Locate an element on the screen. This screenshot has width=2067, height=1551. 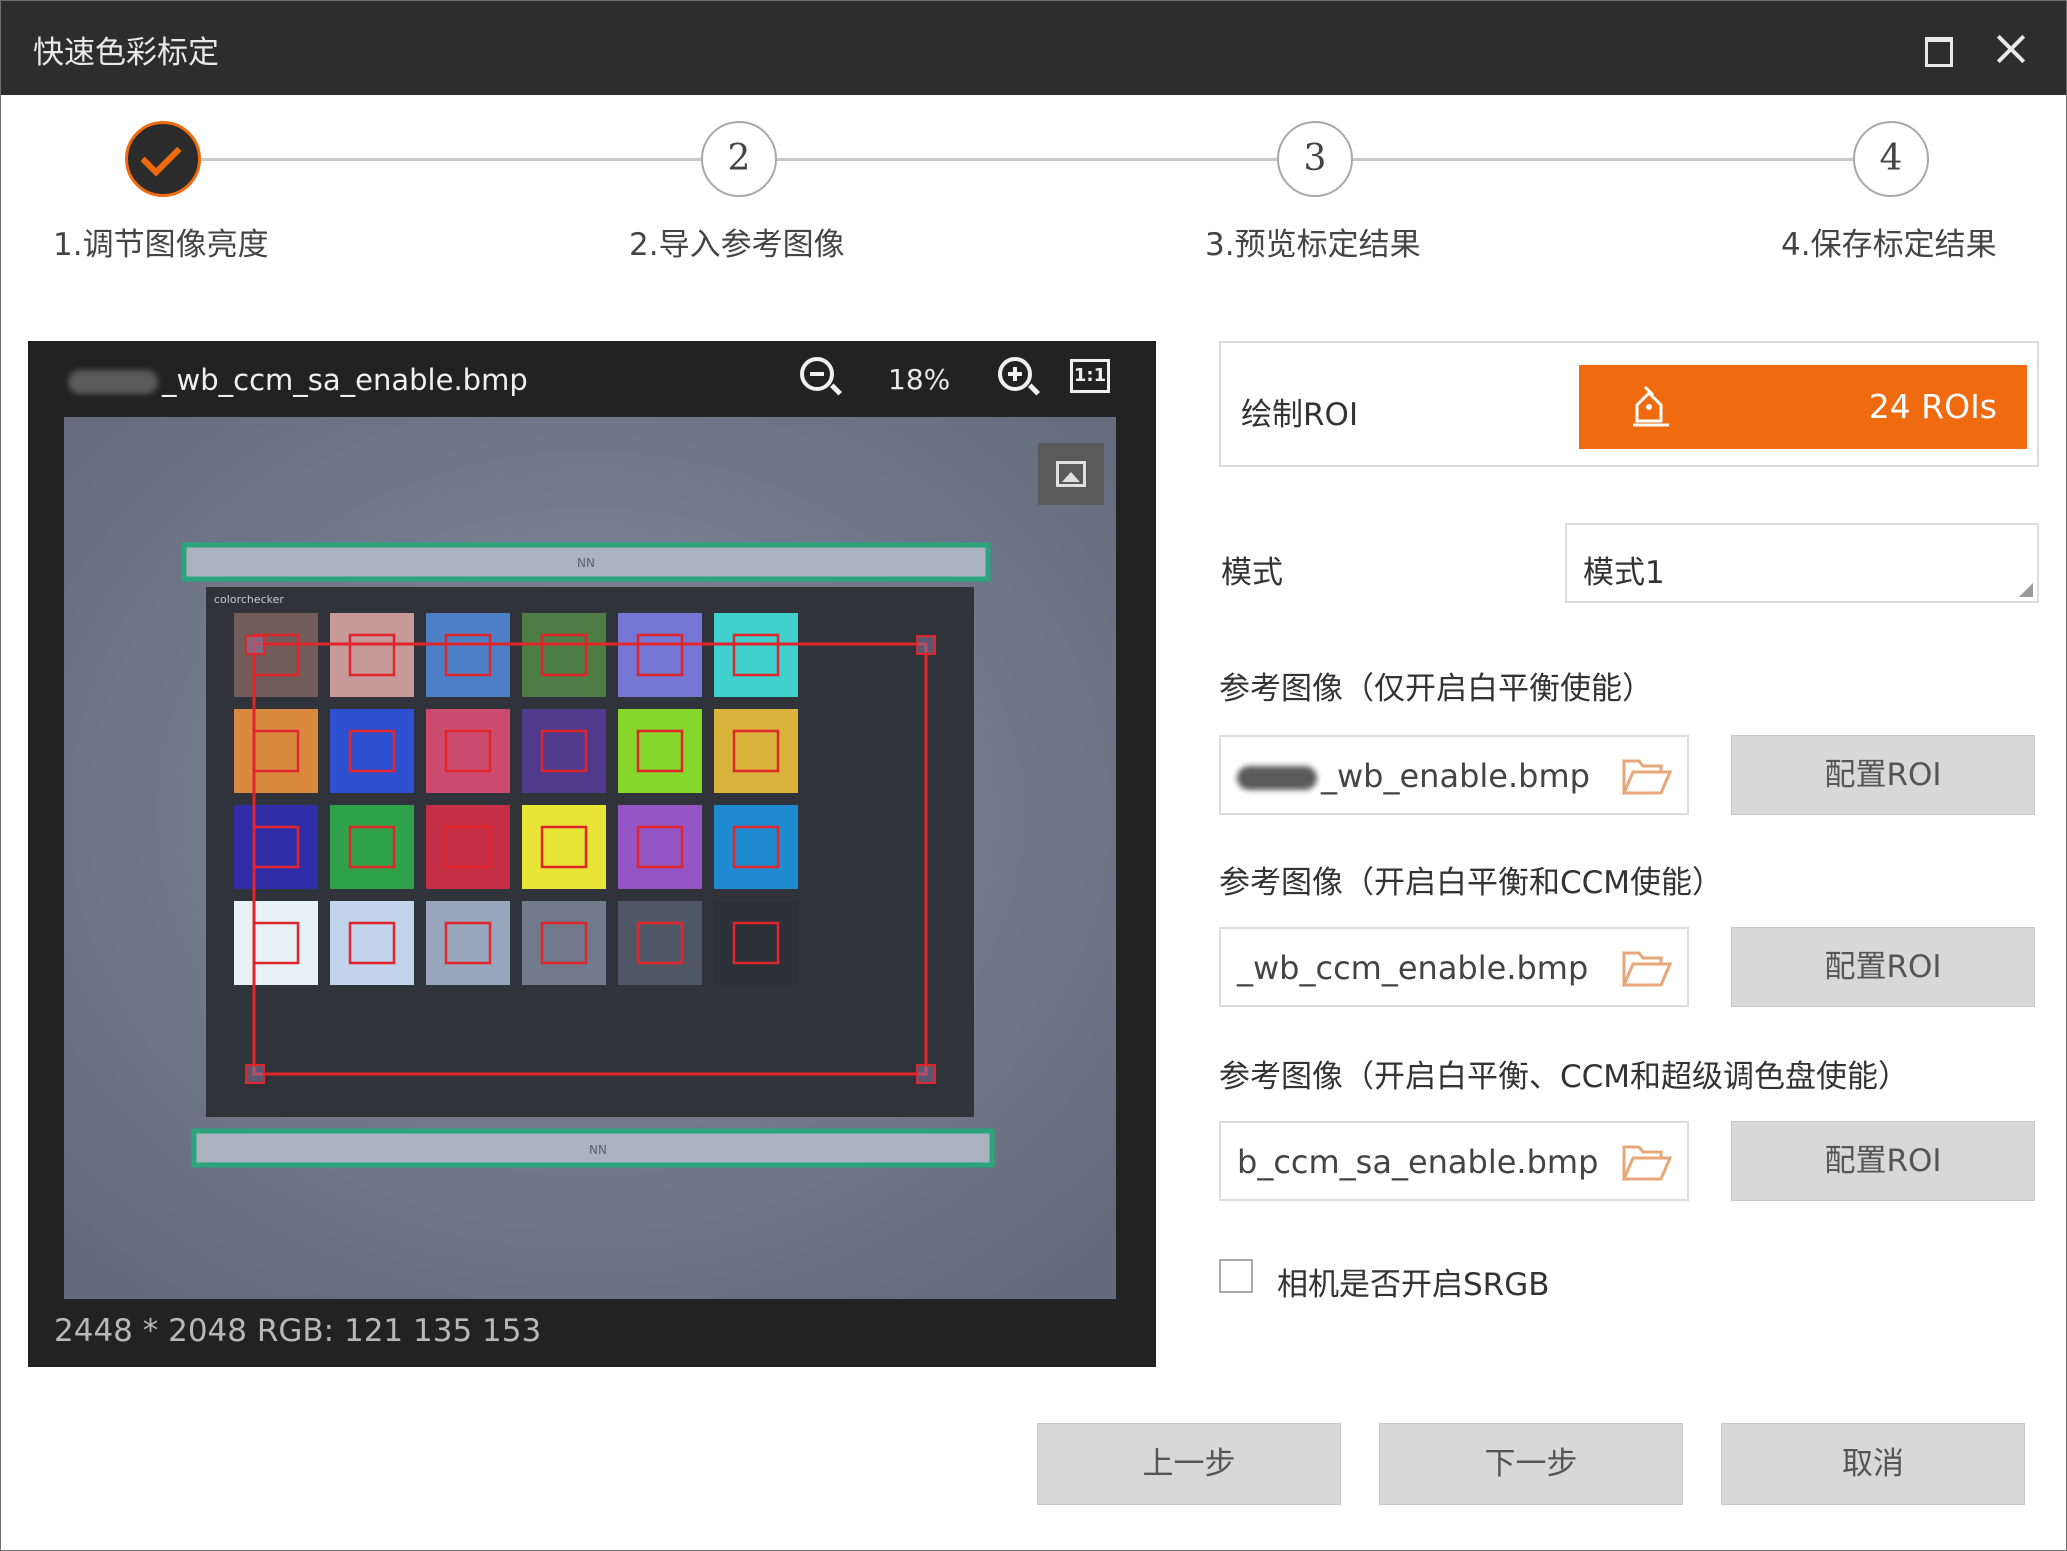
step-4-circle: 4 is located at coordinates (1891, 159).